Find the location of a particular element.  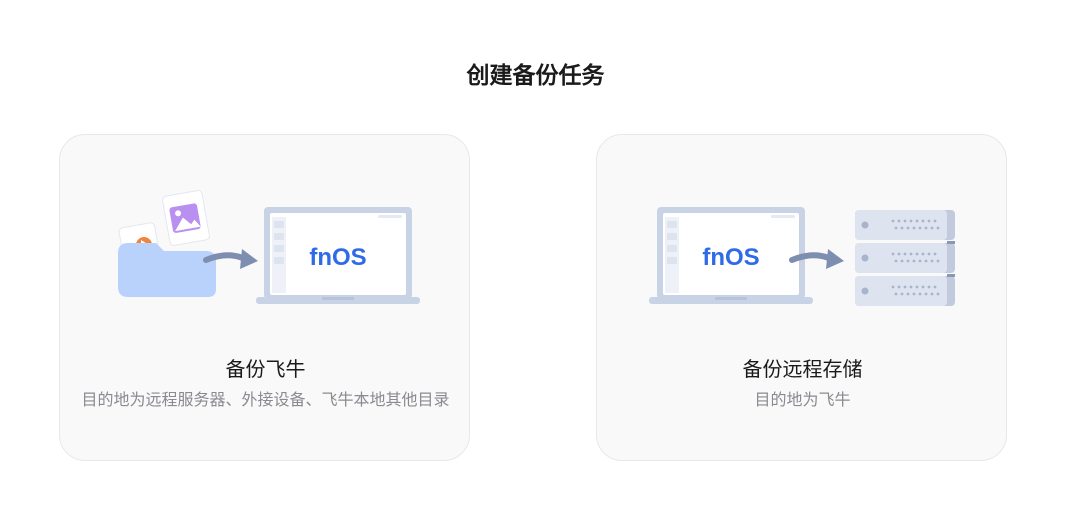

card-description: 目的地为远程服务器、外接设备、飞牛本地其他目录 is located at coordinates (265, 399).